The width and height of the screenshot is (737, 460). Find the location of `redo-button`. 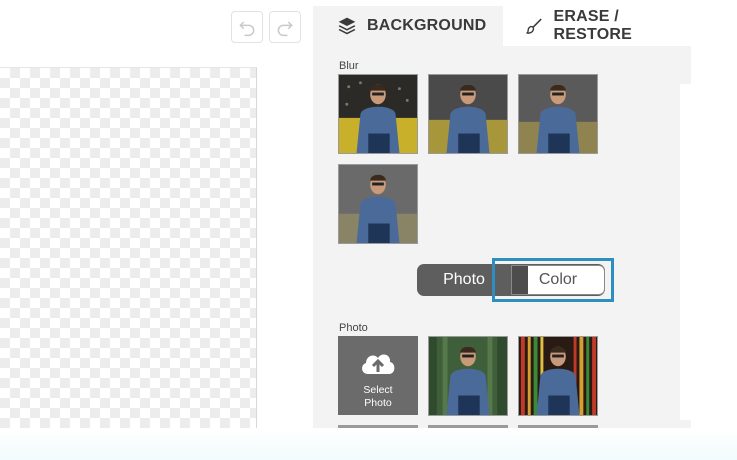

redo-button is located at coordinates (285, 27).